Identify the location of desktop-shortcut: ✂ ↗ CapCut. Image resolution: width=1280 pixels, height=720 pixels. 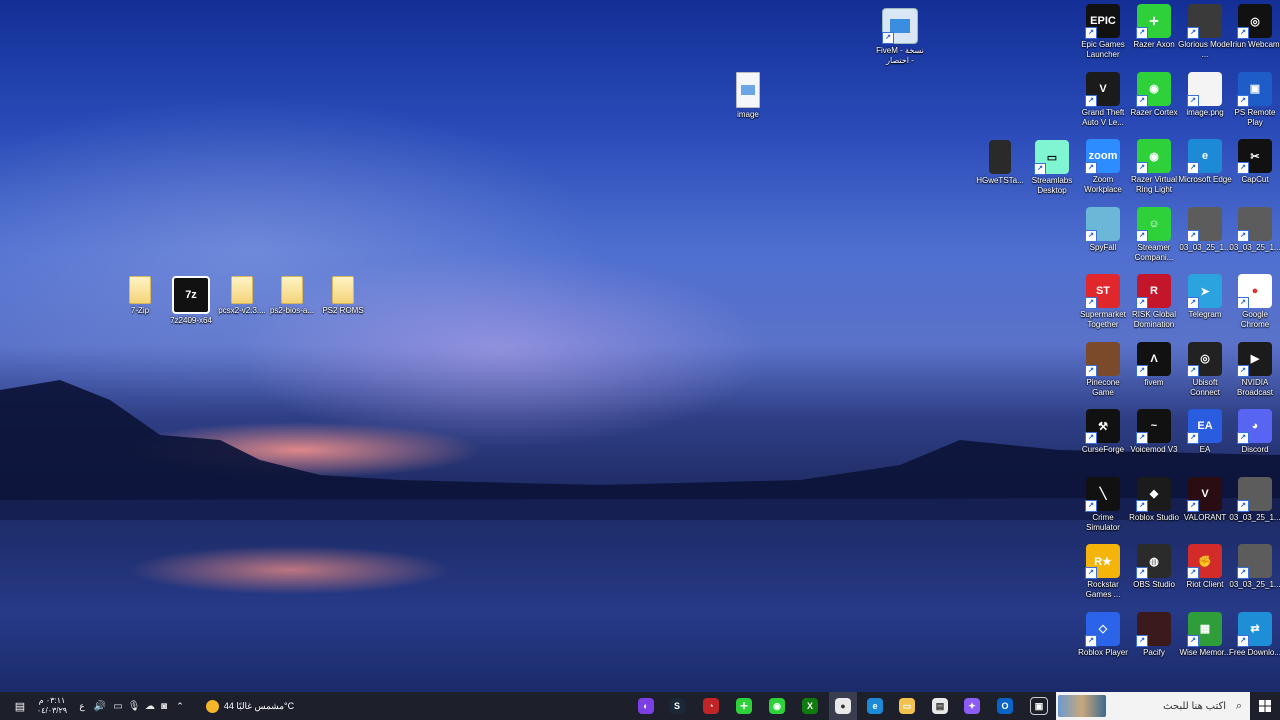
(1254, 162).